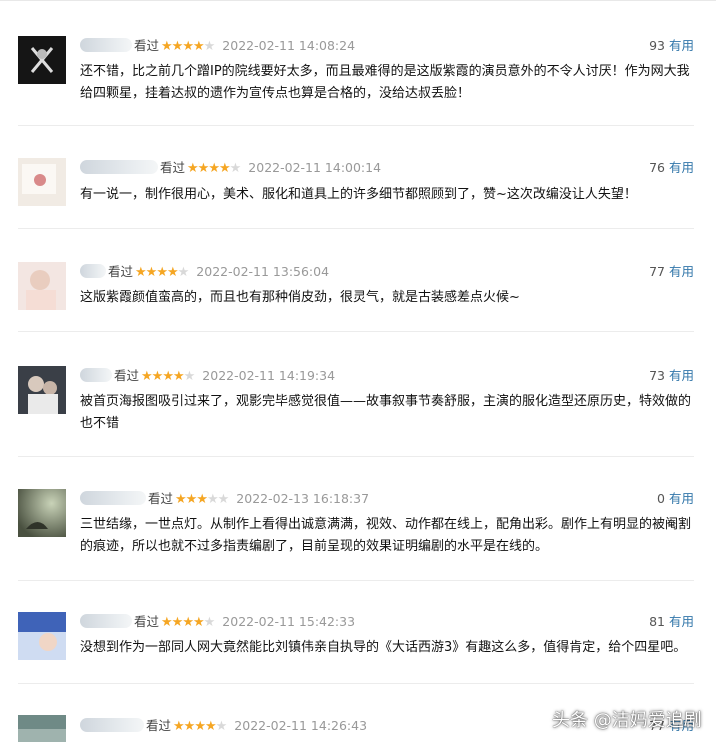 The image size is (716, 742). I want to click on vote-count: 81, so click(657, 621).